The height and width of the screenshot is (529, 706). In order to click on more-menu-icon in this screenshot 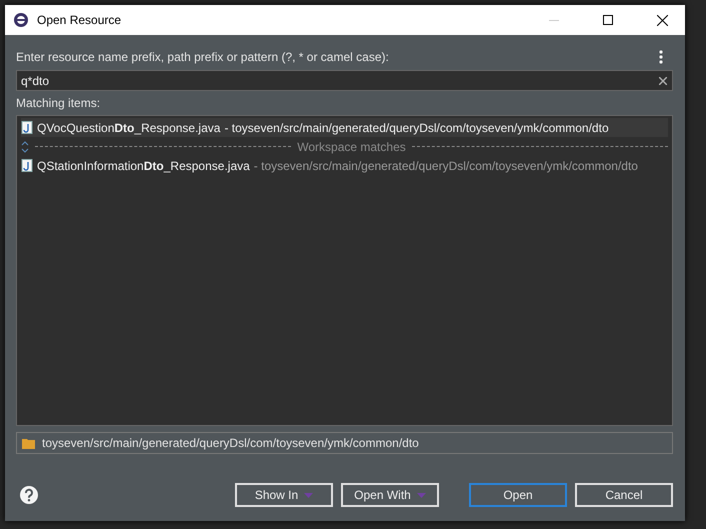, I will do `click(661, 57)`.